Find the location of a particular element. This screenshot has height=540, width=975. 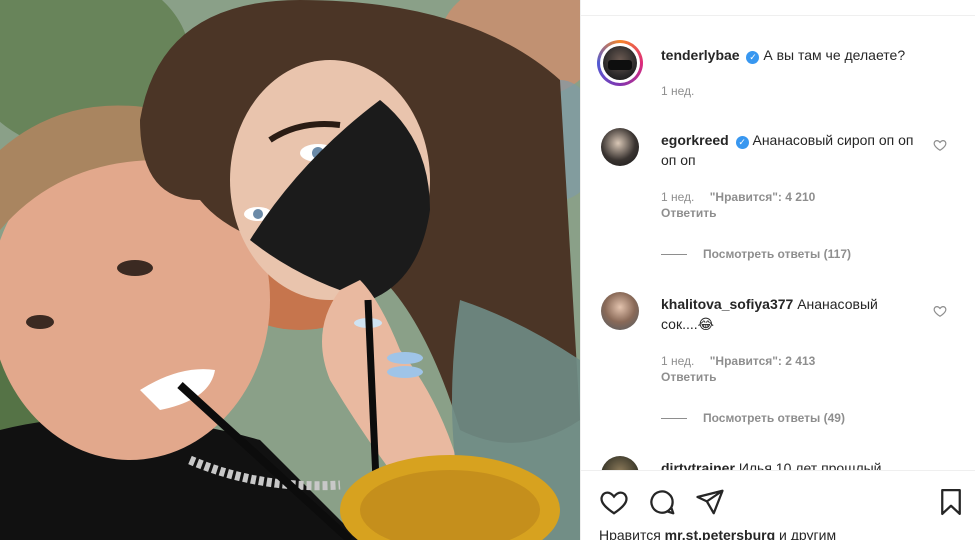

caption-timestamp: 1 нед. is located at coordinates (677, 91).